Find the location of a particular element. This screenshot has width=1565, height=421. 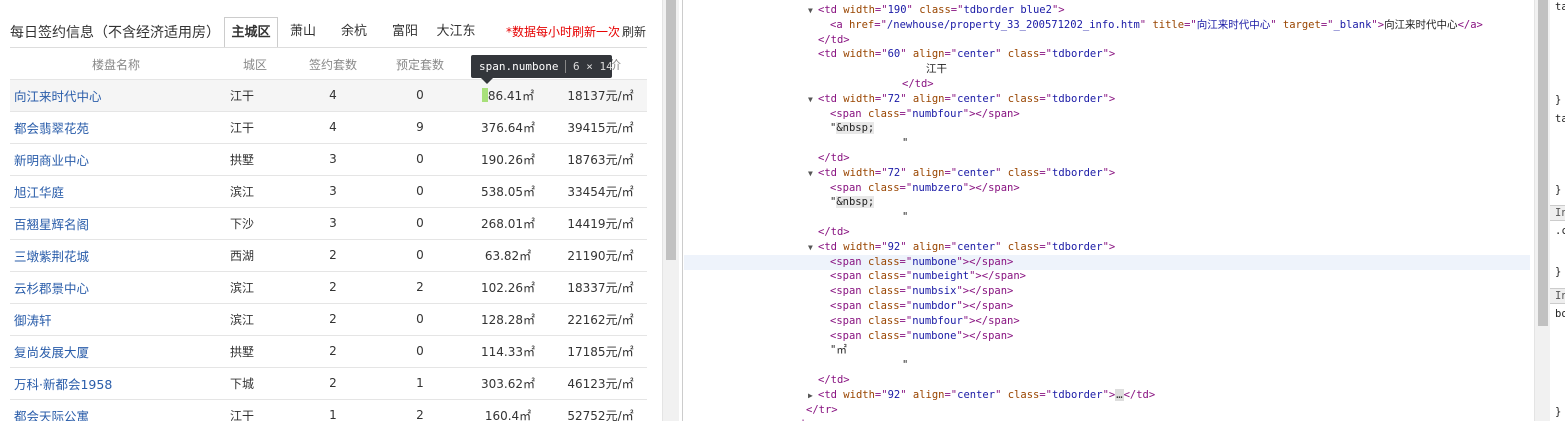

page-scrollbar-thumb is located at coordinates (671, 130).